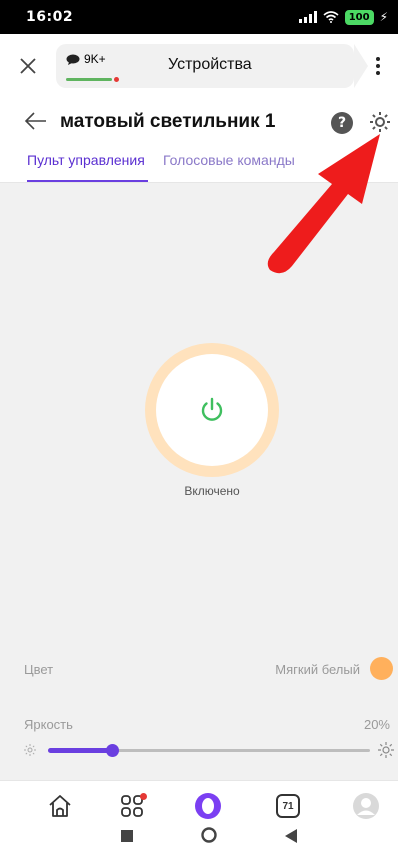 This screenshot has height=861, width=398. Describe the element at coordinates (383, 17) in the screenshot. I see `charging-icon: ⚡` at that location.